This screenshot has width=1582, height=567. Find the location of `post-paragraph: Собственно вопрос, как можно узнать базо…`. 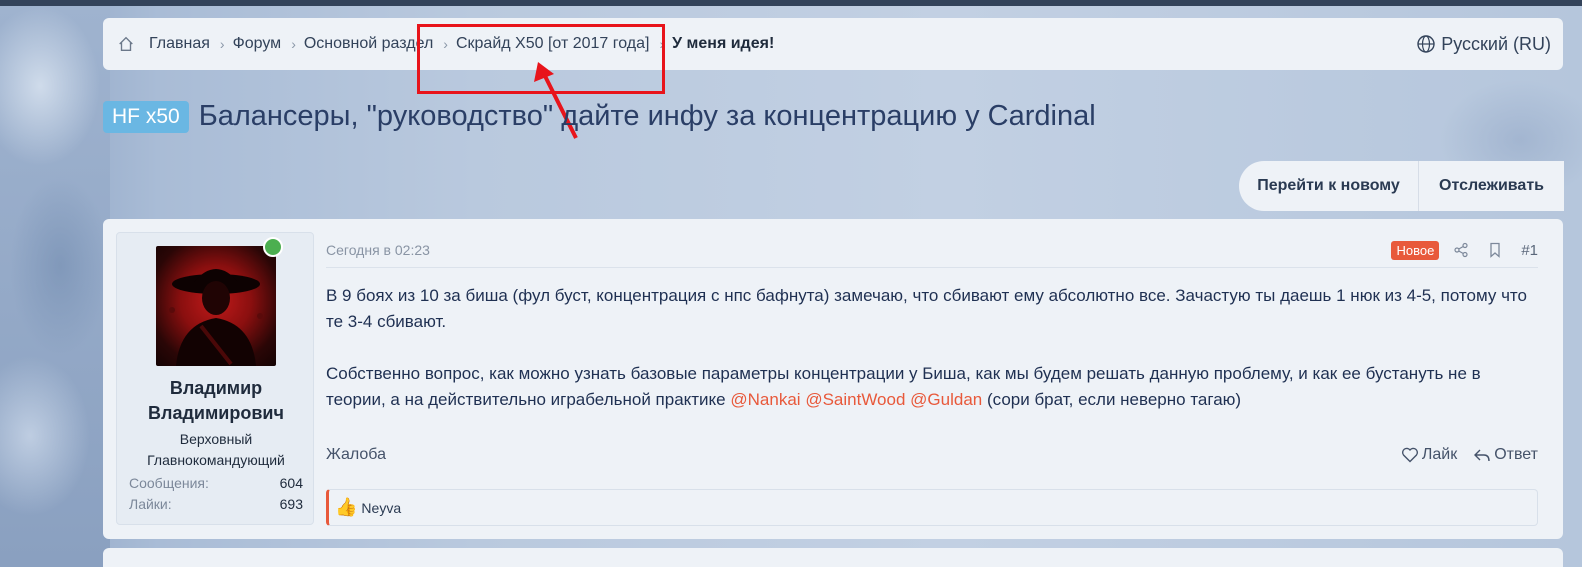

post-paragraph: Собственно вопрос, как можно узнать базо… is located at coordinates (903, 386).